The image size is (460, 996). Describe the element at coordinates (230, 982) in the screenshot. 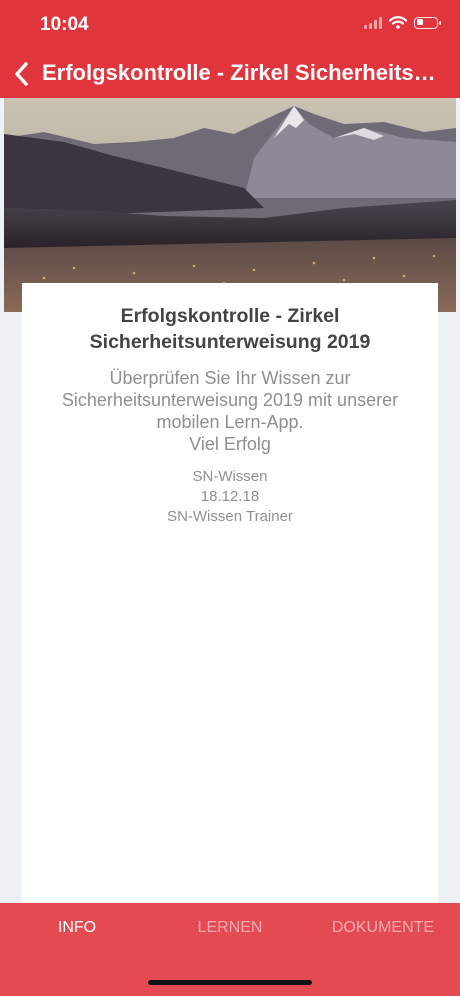

I see `home-indicator` at that location.